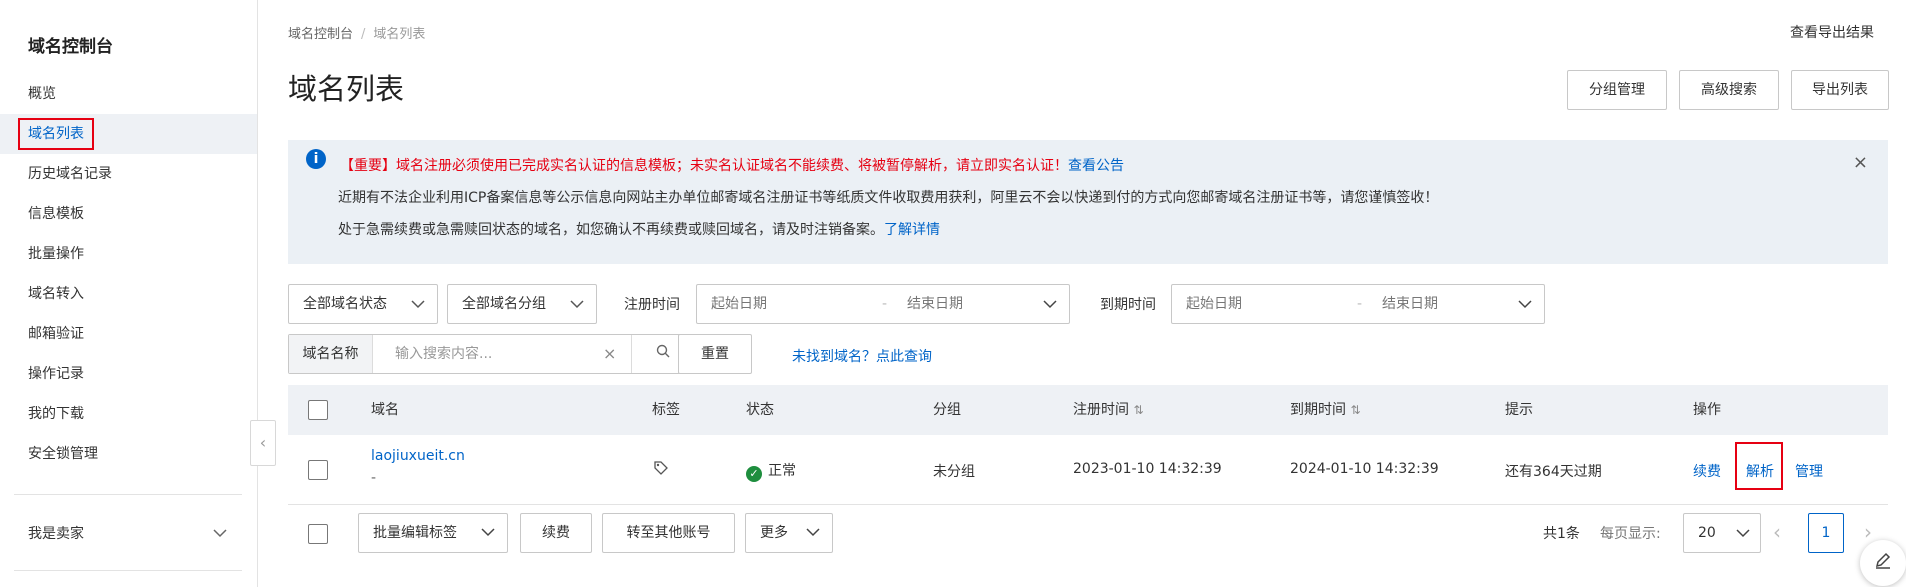 This screenshot has width=1906, height=587. Describe the element at coordinates (1128, 305) in the screenshot. I see `exp-time-label: 到期时间` at that location.